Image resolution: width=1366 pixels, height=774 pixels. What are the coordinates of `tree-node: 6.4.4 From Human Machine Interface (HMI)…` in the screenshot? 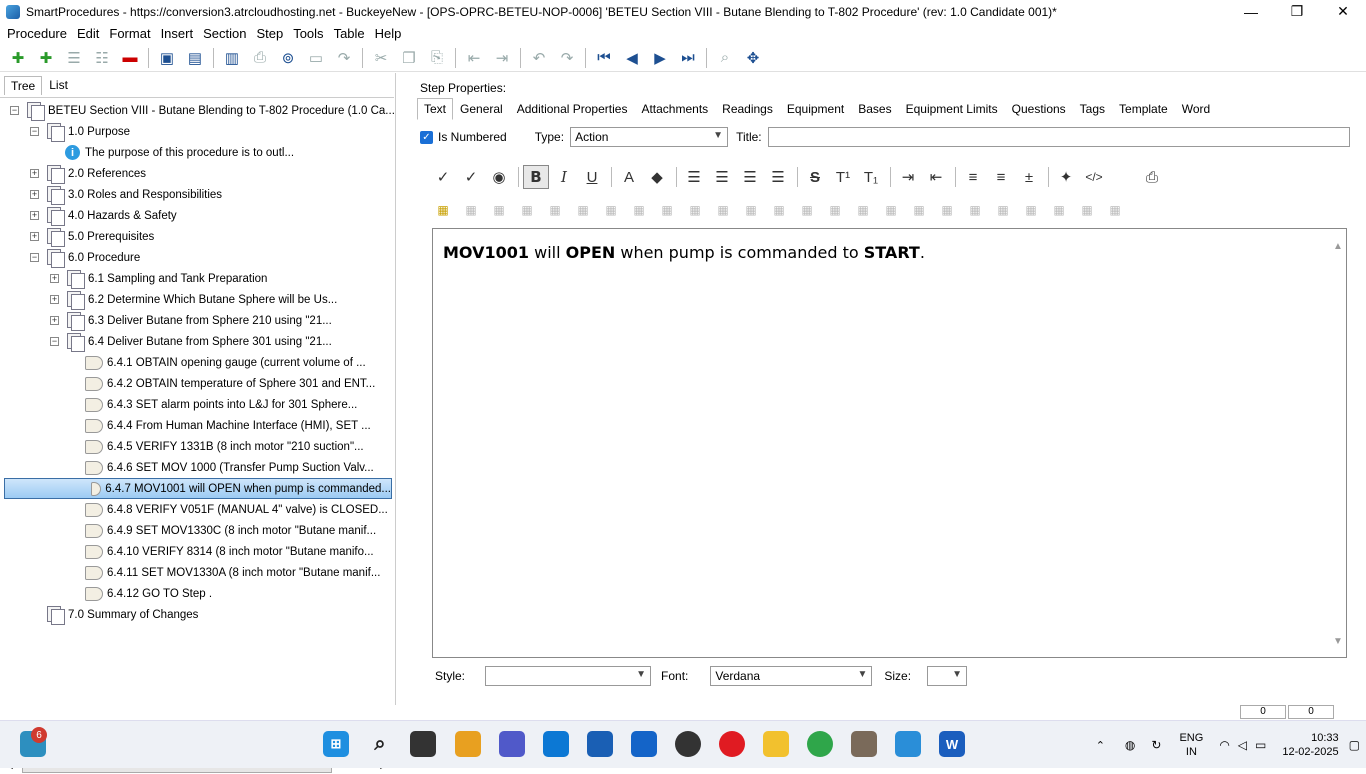 It's located at (220, 425).